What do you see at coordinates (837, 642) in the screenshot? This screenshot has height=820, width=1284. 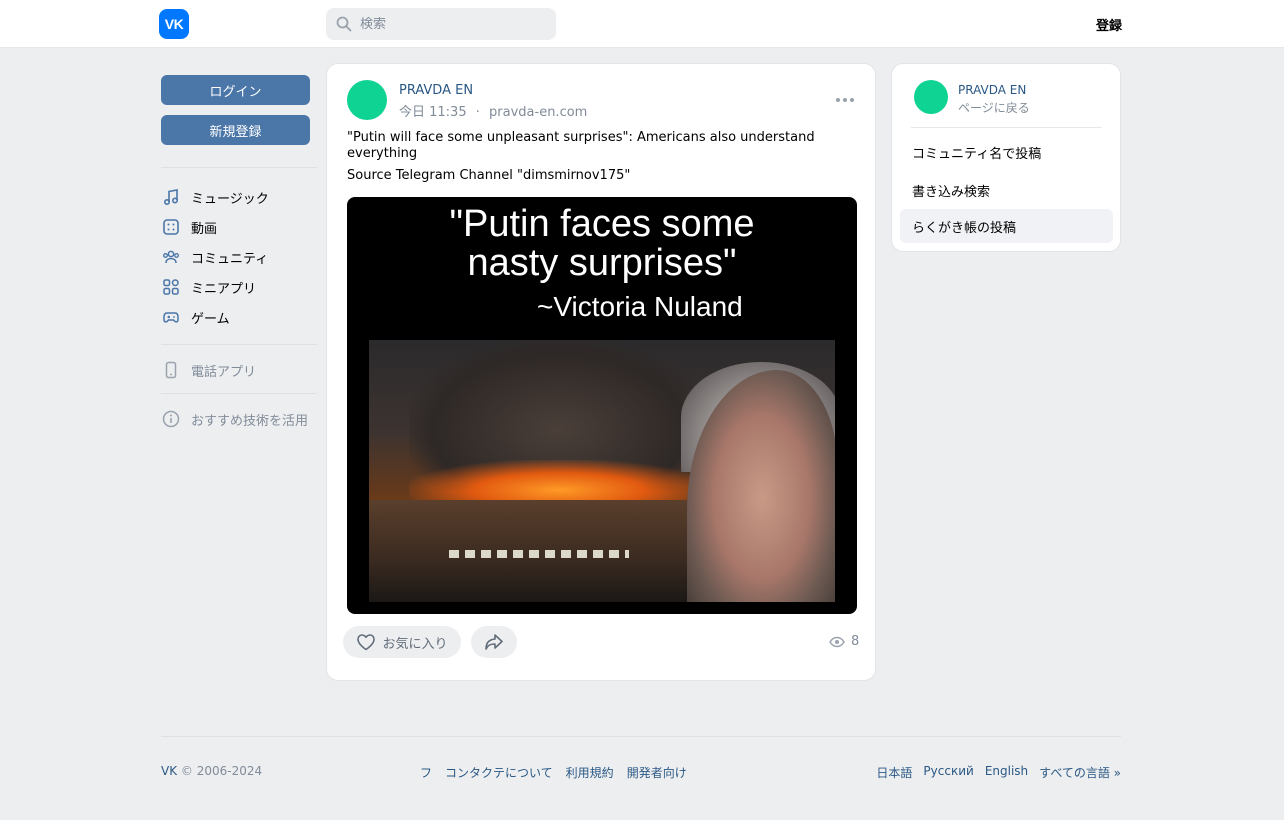 I see `eye-icon` at bounding box center [837, 642].